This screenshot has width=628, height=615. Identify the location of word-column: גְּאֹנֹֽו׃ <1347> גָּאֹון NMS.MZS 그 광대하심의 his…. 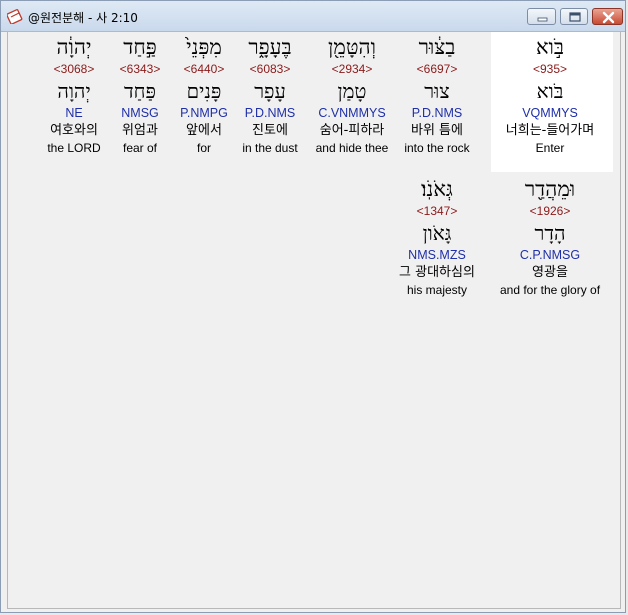
(437, 239).